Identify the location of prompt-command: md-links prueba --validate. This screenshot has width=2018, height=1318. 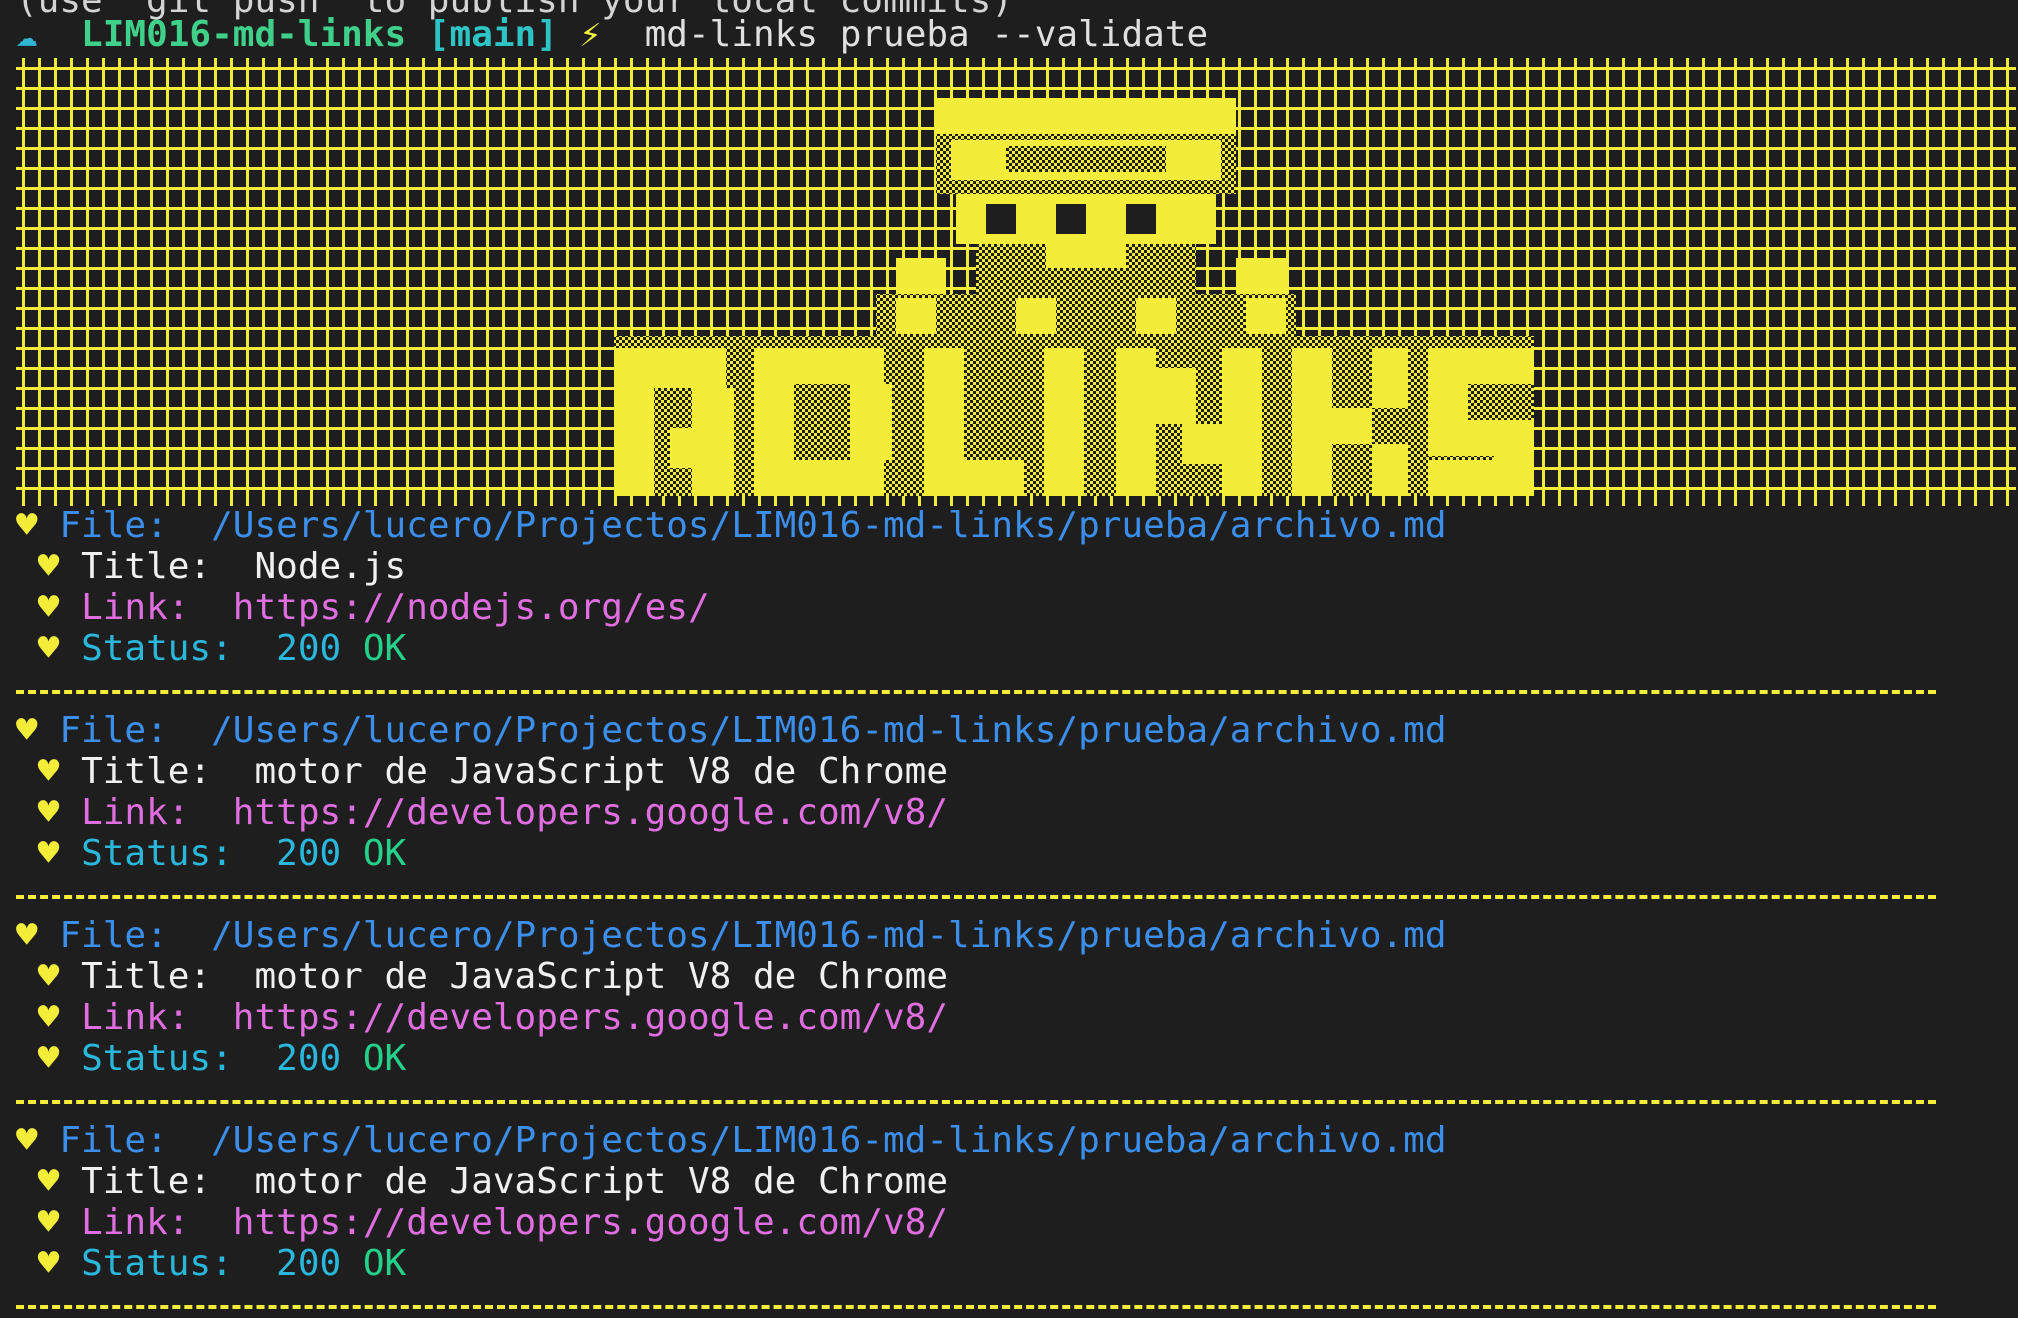
(926, 34).